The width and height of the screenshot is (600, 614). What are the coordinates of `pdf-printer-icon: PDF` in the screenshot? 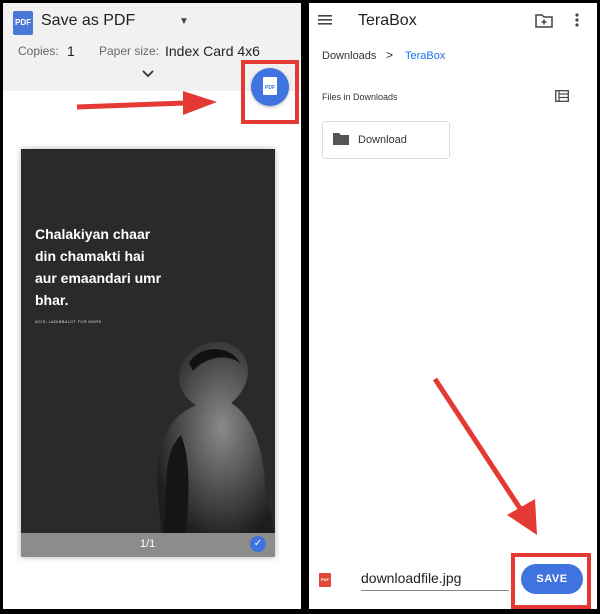 It's located at (23, 23).